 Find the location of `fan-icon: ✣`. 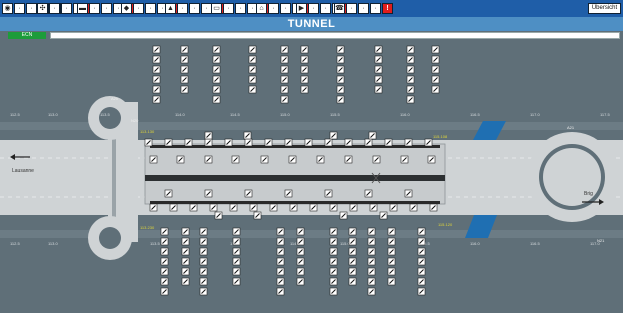

fan-icon: ✣ is located at coordinates (42, 8).